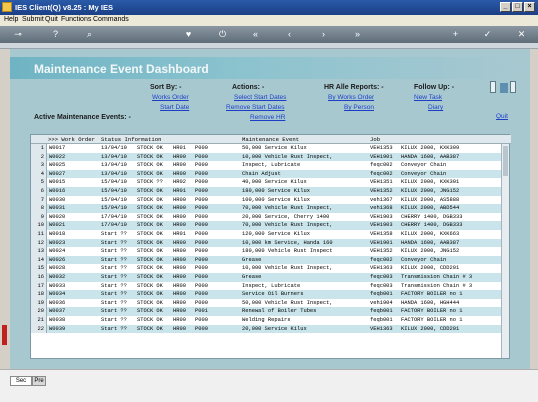  I want to click on check-icon: ✓, so click(487, 34).